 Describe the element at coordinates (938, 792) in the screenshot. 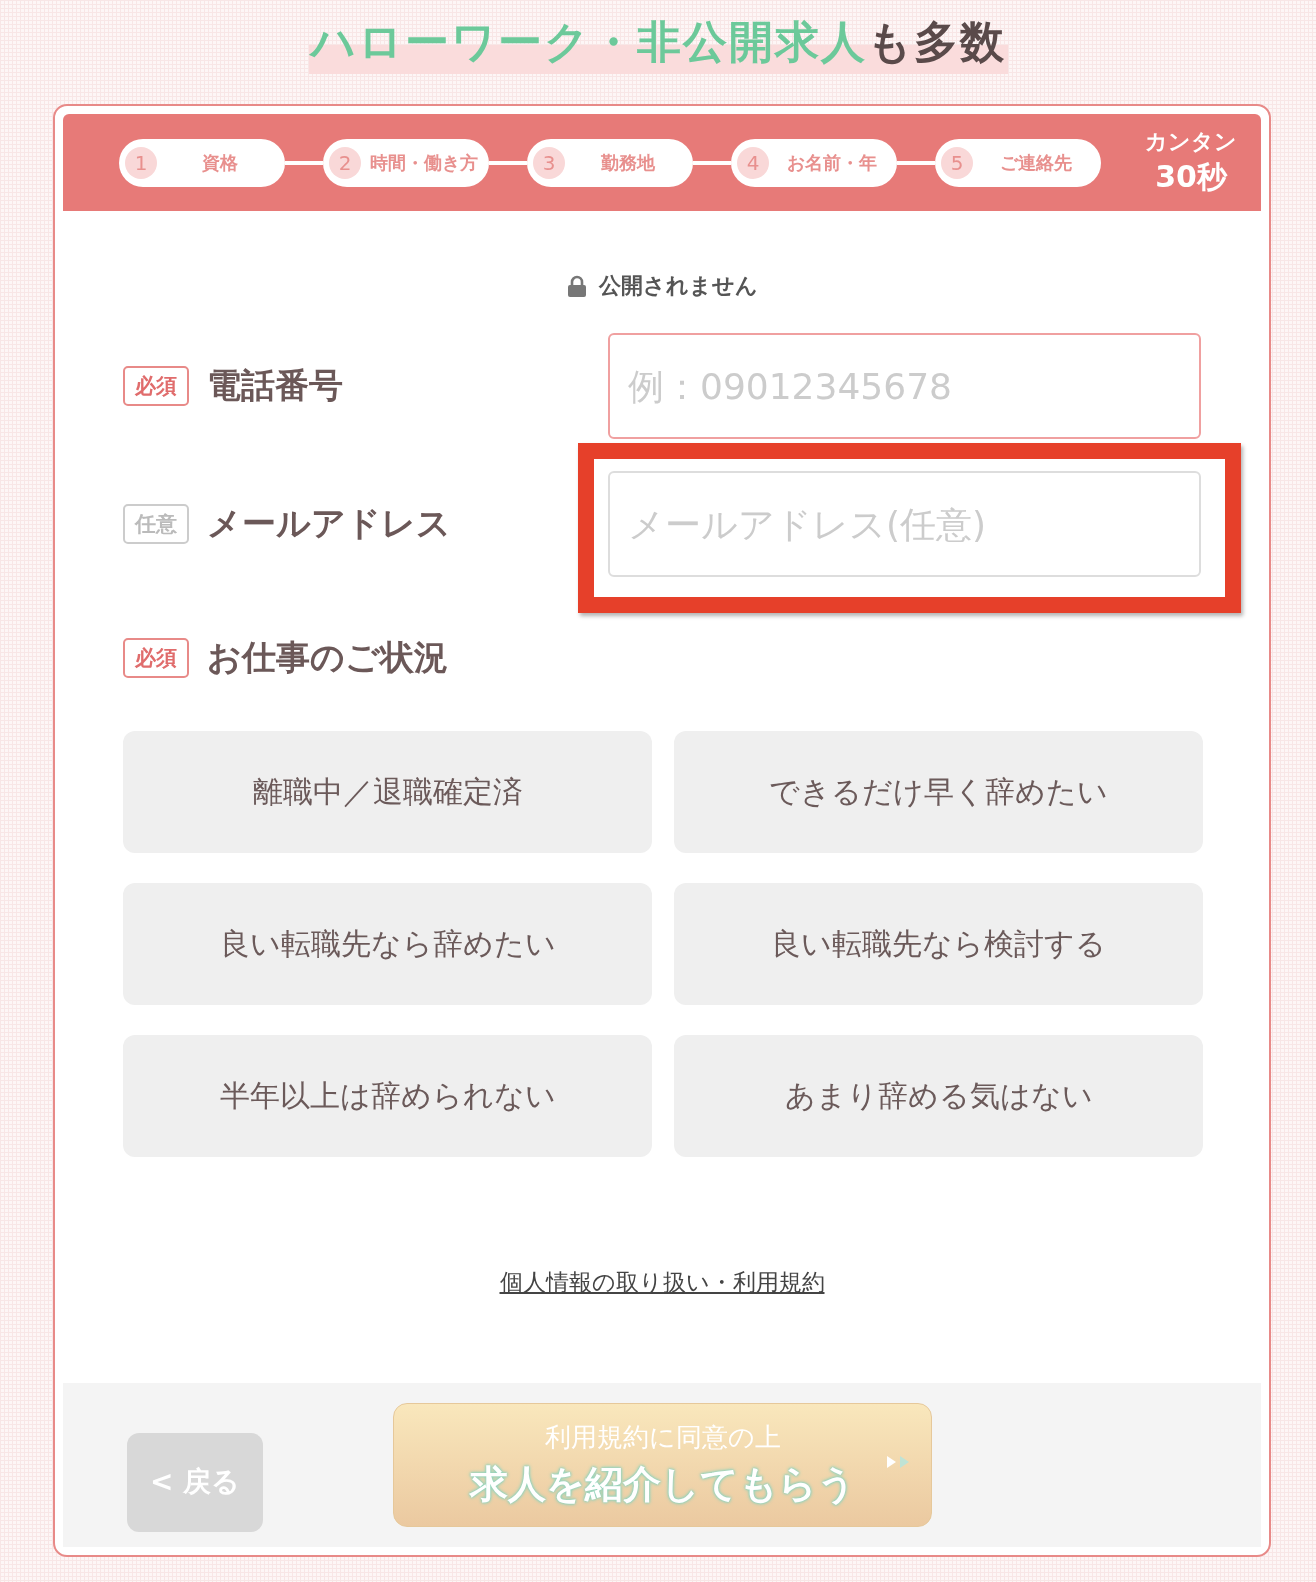

I see `option-button: できるだけ早く辞めたい` at that location.